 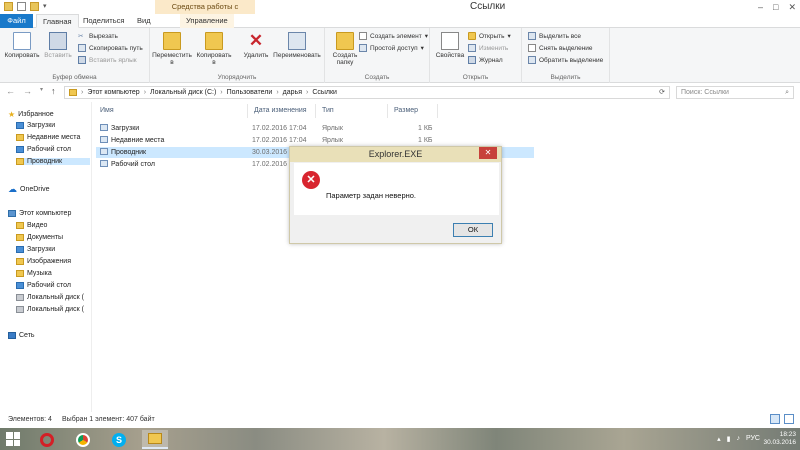 I want to click on search-input: Поиск: Ссылки ⌕, so click(x=735, y=92).